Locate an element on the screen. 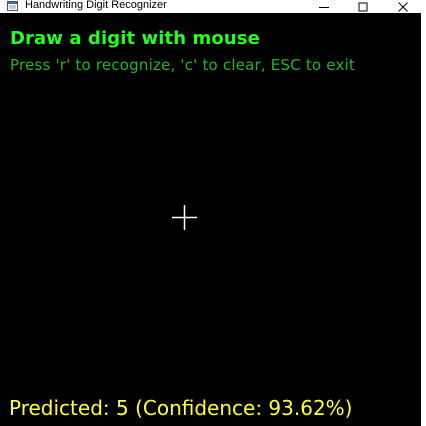  prediction-result: Predicted: 5 (Confidence: 93.62%) is located at coordinates (181, 408).